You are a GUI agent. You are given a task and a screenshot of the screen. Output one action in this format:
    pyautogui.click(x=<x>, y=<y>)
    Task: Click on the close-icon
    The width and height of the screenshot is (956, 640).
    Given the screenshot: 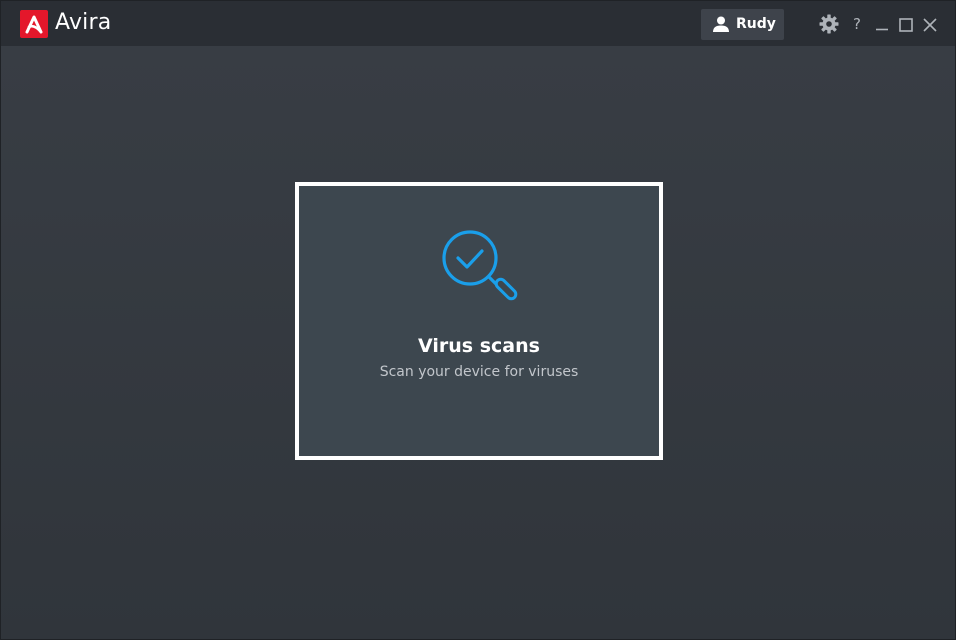 What is the action you would take?
    pyautogui.click(x=930, y=26)
    